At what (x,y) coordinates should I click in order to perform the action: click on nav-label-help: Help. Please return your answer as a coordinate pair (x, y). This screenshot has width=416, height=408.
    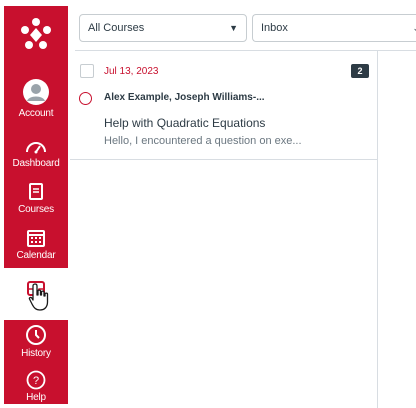
    Looking at the image, I should click on (36, 397).